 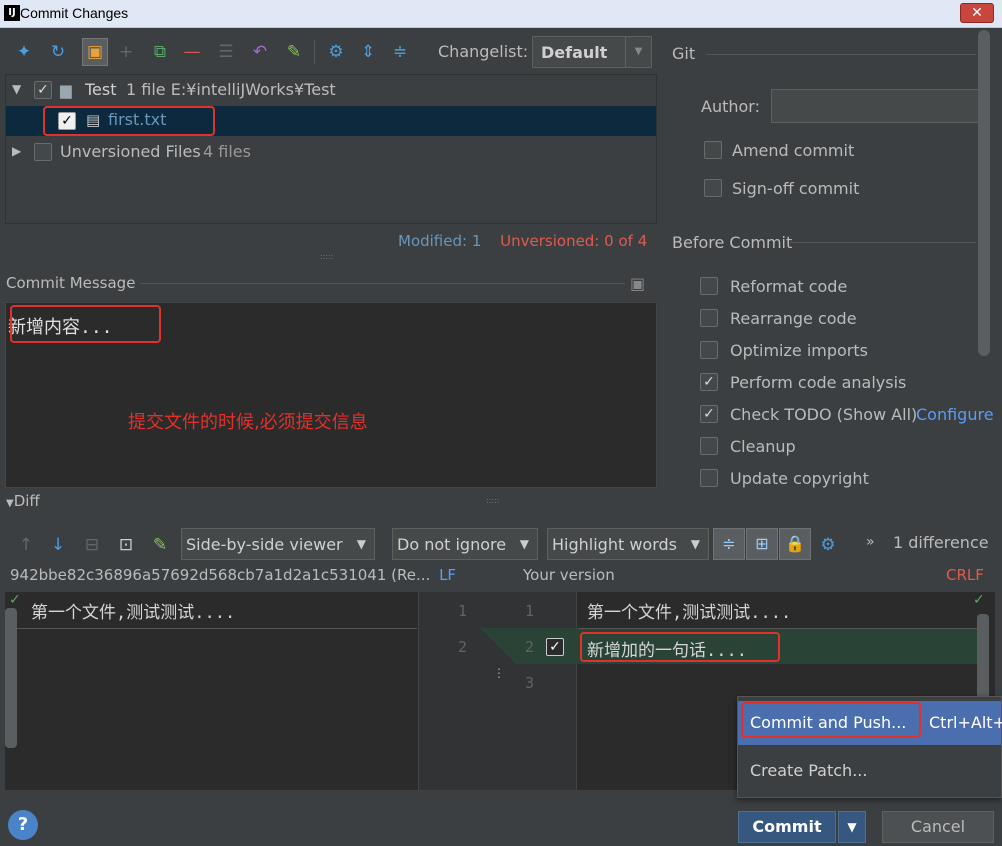 What do you see at coordinates (260, 52) in the screenshot?
I see `revert-icon: ↶` at bounding box center [260, 52].